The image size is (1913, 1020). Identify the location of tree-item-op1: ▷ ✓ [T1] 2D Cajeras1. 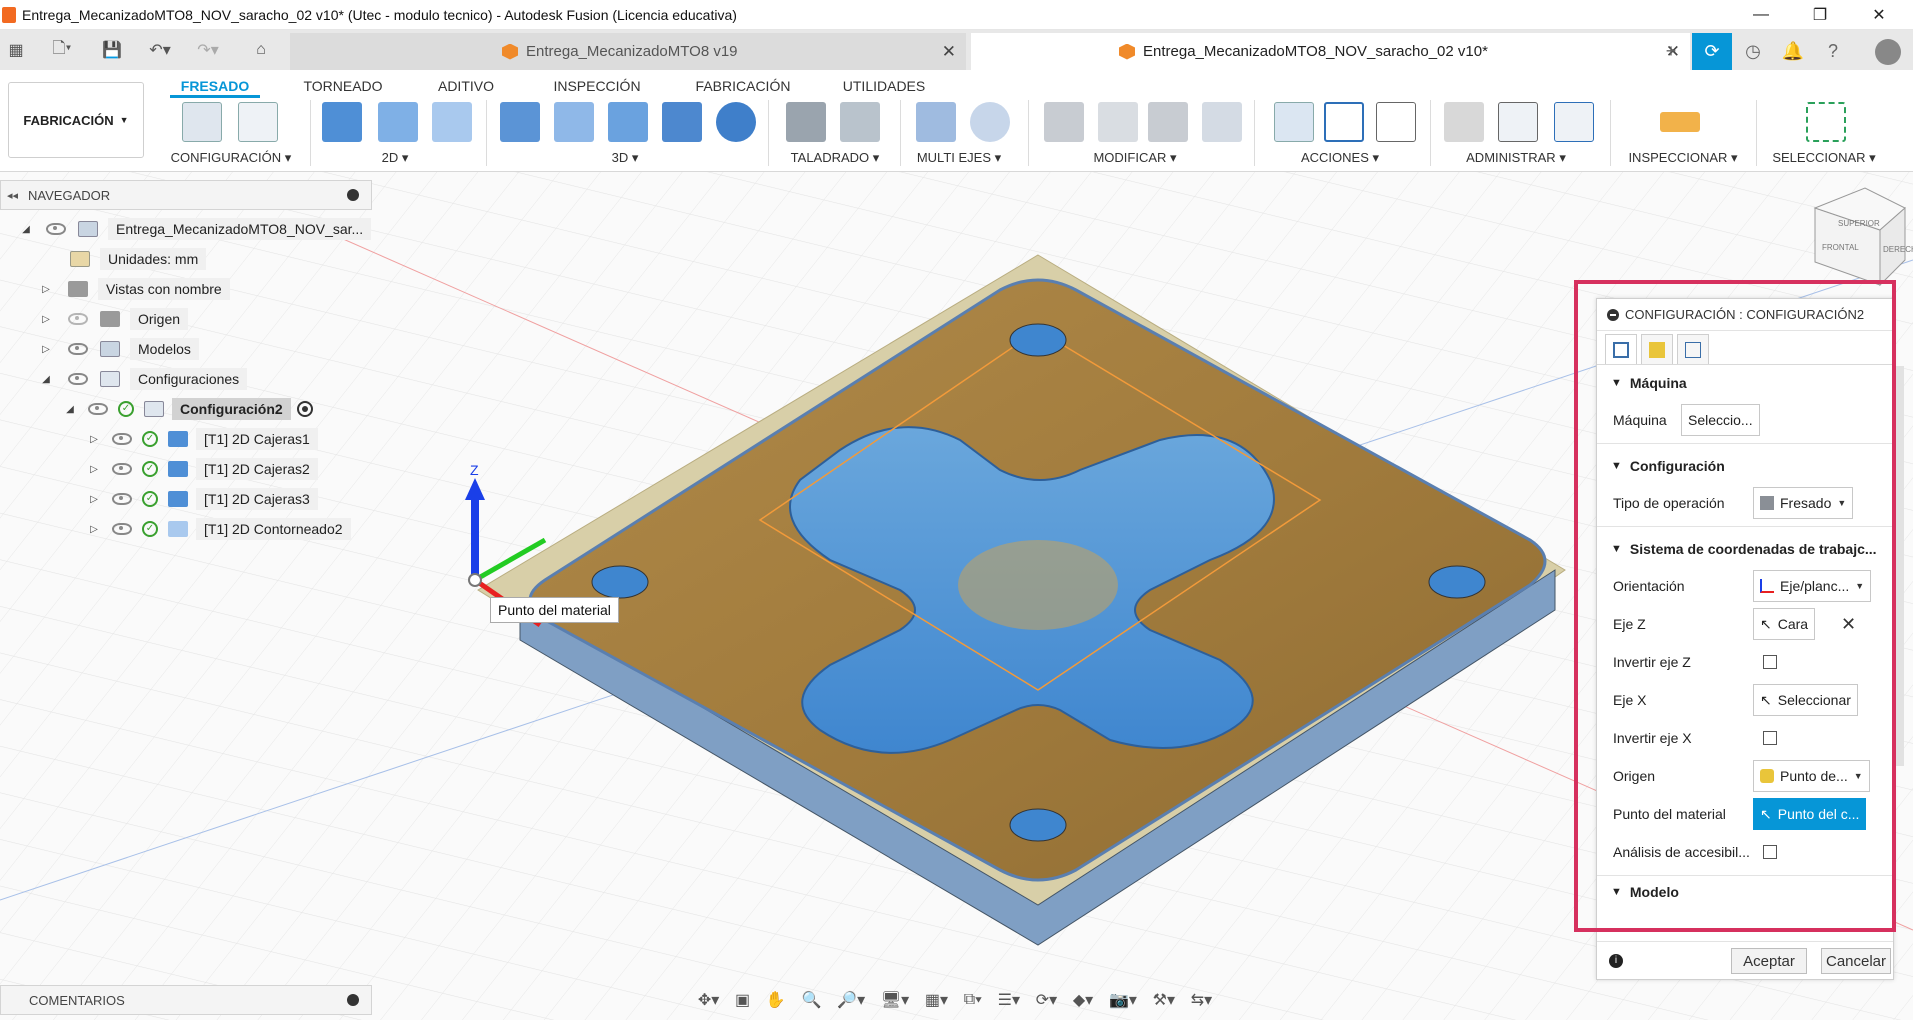
(203, 439).